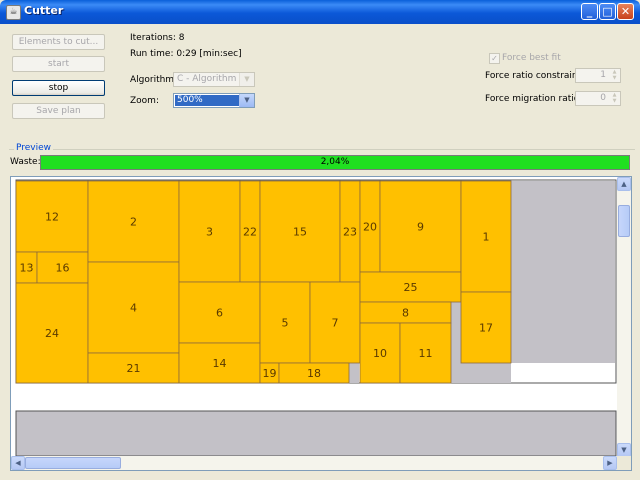  Describe the element at coordinates (219, 313) in the screenshot. I see `piece-6-label: 6` at that location.